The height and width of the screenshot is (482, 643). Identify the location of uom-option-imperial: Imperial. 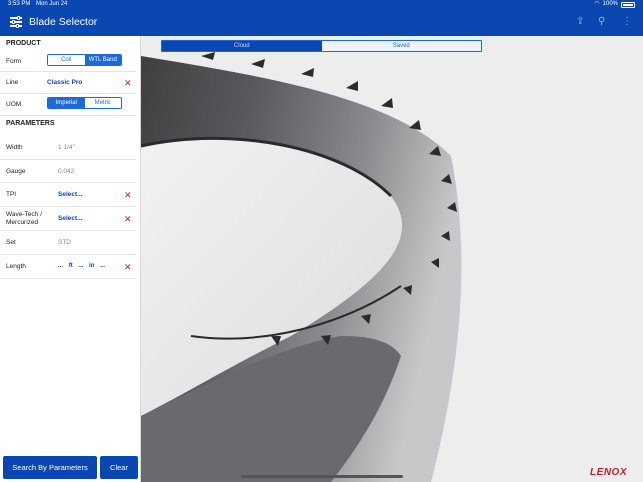
(66, 103).